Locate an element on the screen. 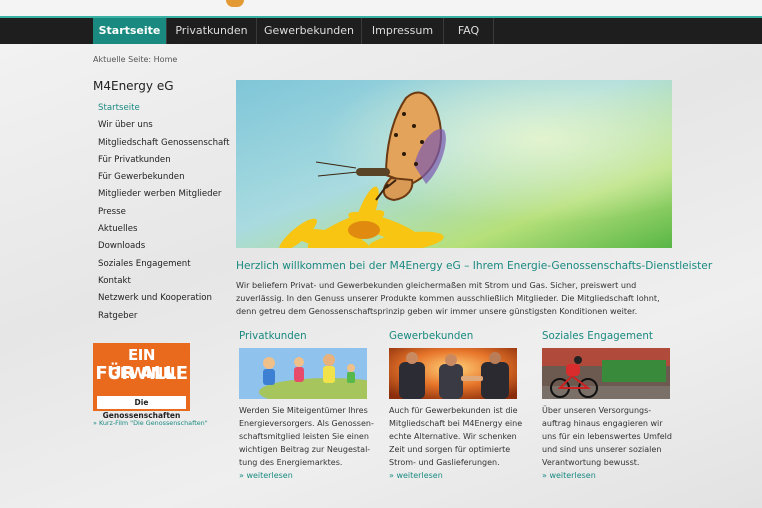  sidebar-item-wir-ueber-uns: Wir über uns is located at coordinates (164, 128).